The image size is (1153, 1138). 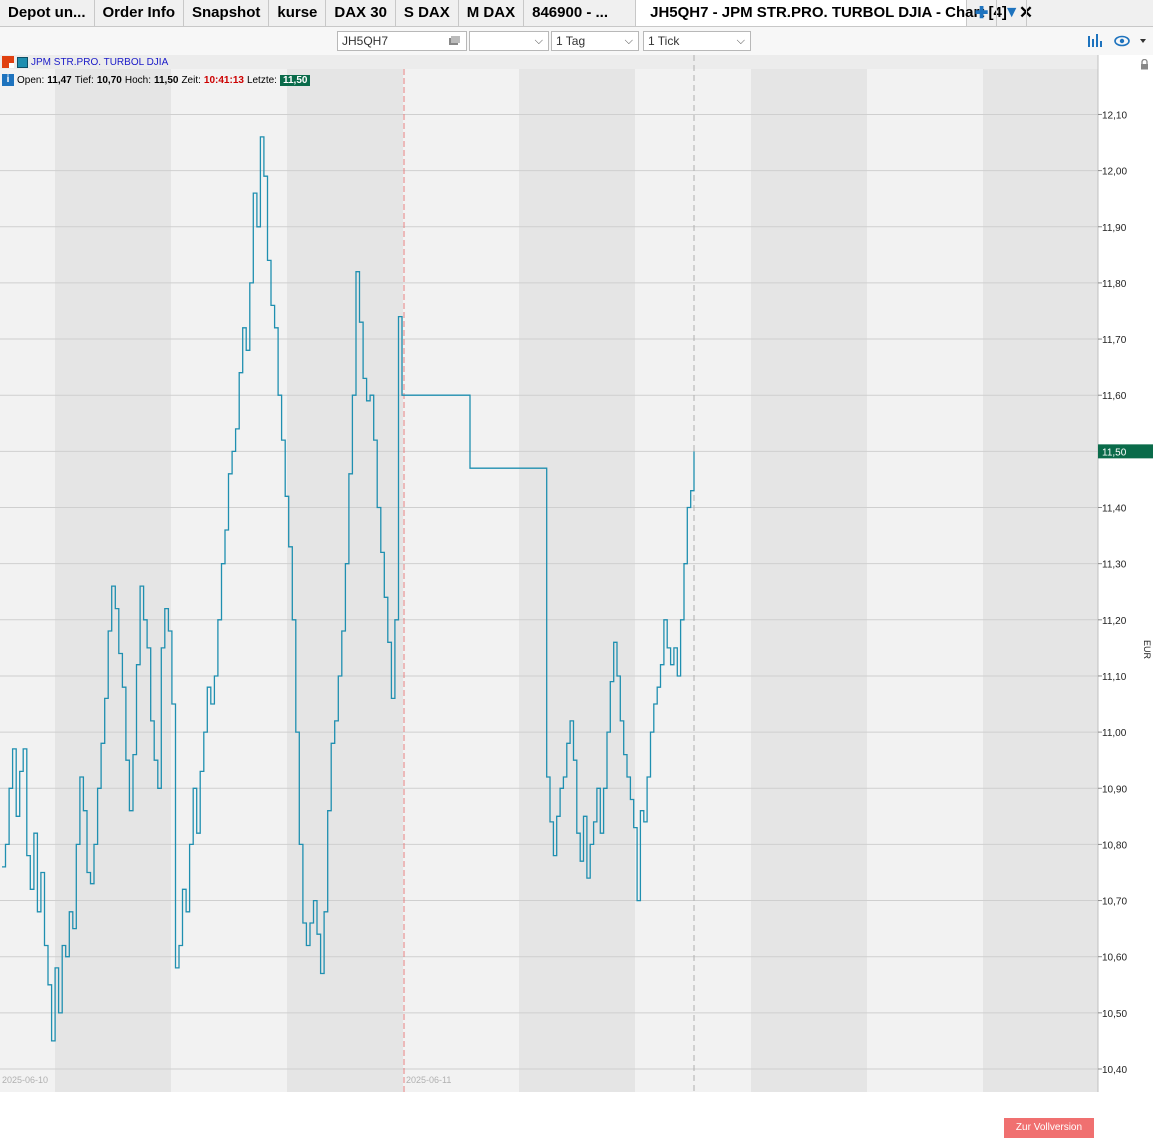 What do you see at coordinates (166, 80) in the screenshot?
I see `high-value: 11,50` at bounding box center [166, 80].